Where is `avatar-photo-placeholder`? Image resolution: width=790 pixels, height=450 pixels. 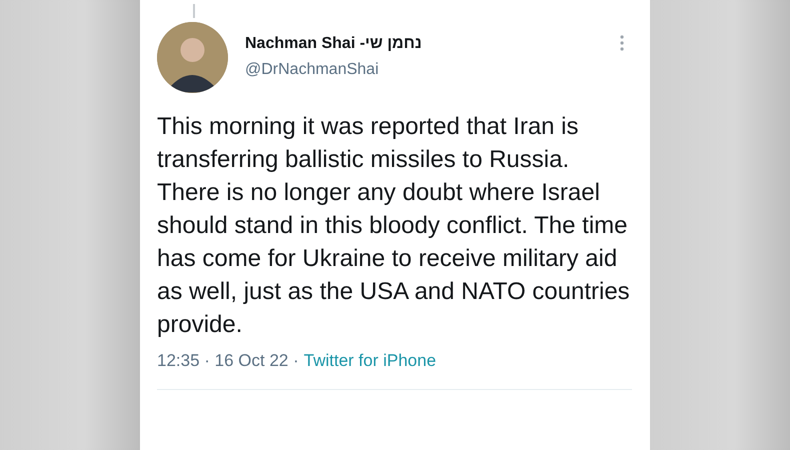 avatar-photo-placeholder is located at coordinates (192, 57).